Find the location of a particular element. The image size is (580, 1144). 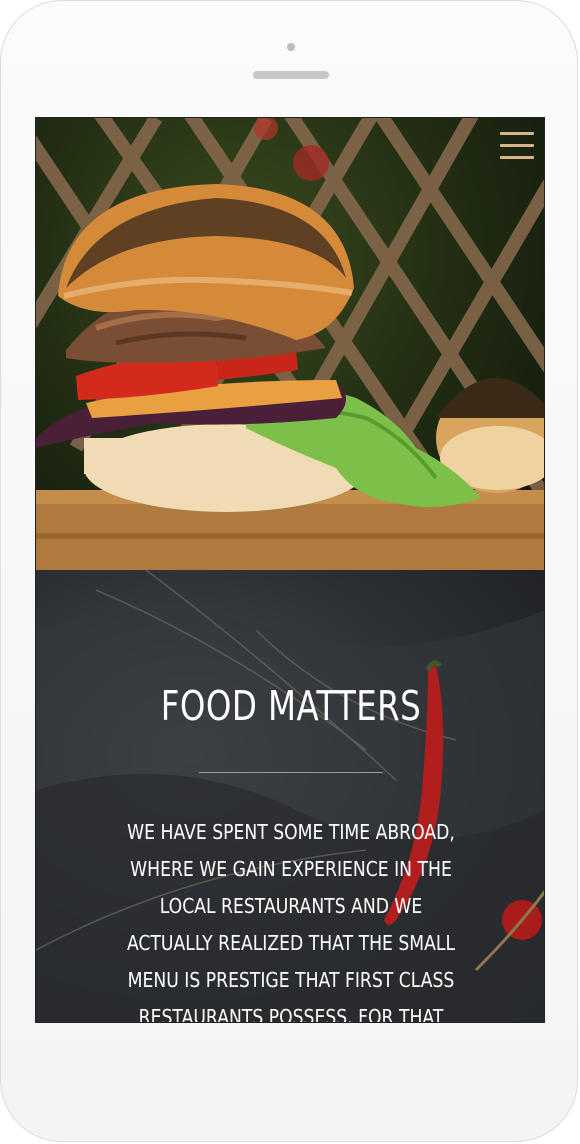

speaker-grille is located at coordinates (291, 75).